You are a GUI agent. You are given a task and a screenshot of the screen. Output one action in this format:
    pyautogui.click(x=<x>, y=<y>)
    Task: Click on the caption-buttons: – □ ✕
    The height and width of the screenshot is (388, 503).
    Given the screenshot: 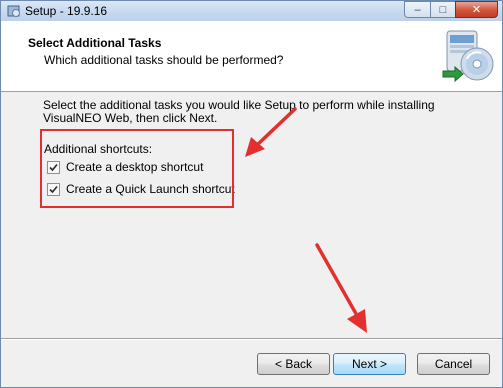 What is the action you would take?
    pyautogui.click(x=451, y=10)
    